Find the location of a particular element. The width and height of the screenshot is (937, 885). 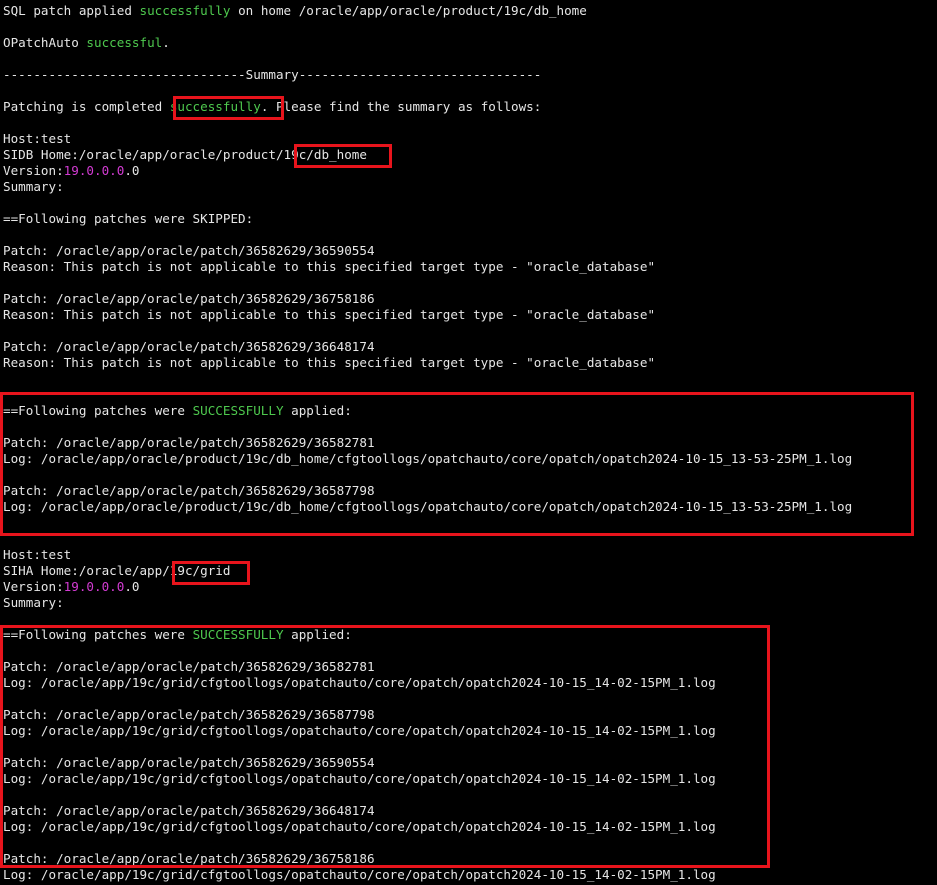

terminal-text: SIHA Home:/oracle/app/19c/grid is located at coordinates (117, 570).